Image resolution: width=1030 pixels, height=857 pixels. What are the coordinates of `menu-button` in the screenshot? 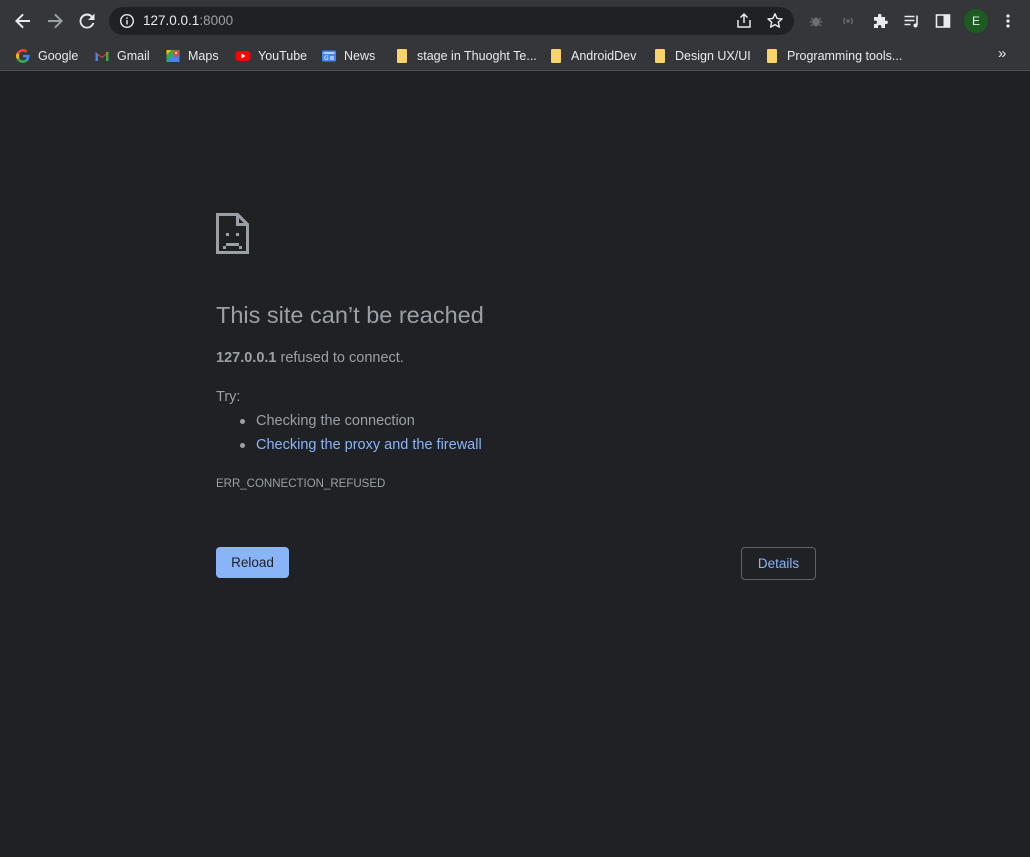 It's located at (1008, 21).